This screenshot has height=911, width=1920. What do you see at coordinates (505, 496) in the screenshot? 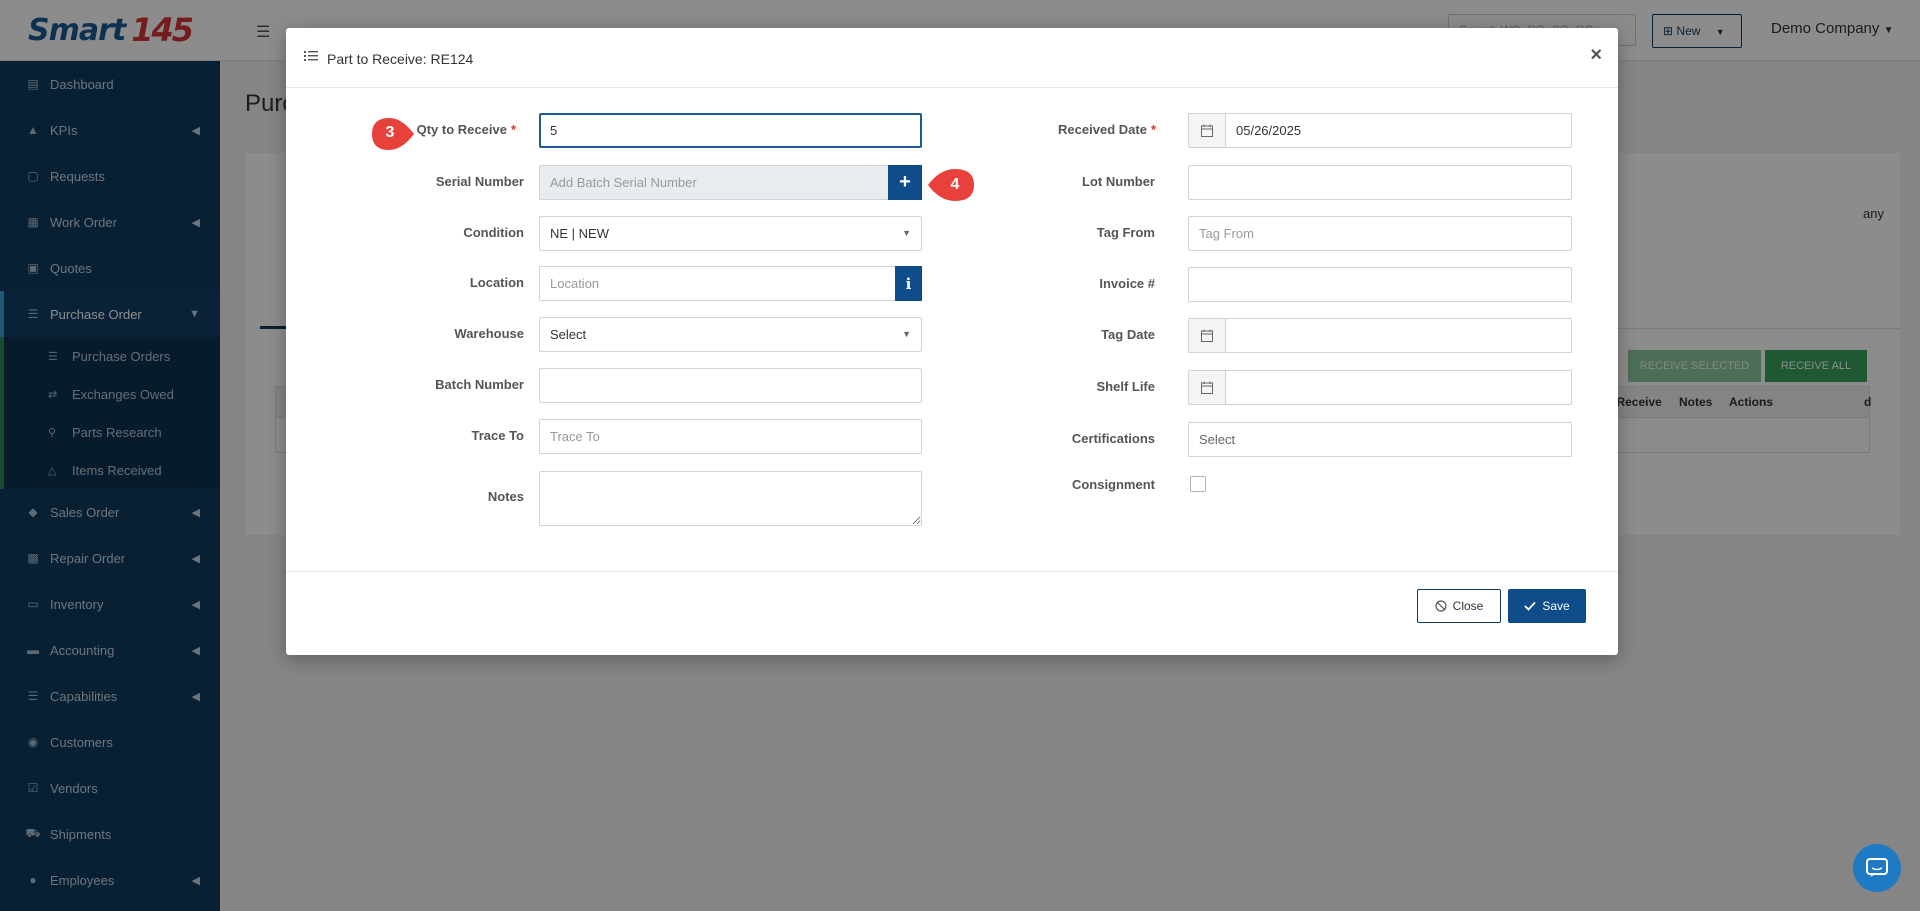
I see `notes-label: Notes` at bounding box center [505, 496].